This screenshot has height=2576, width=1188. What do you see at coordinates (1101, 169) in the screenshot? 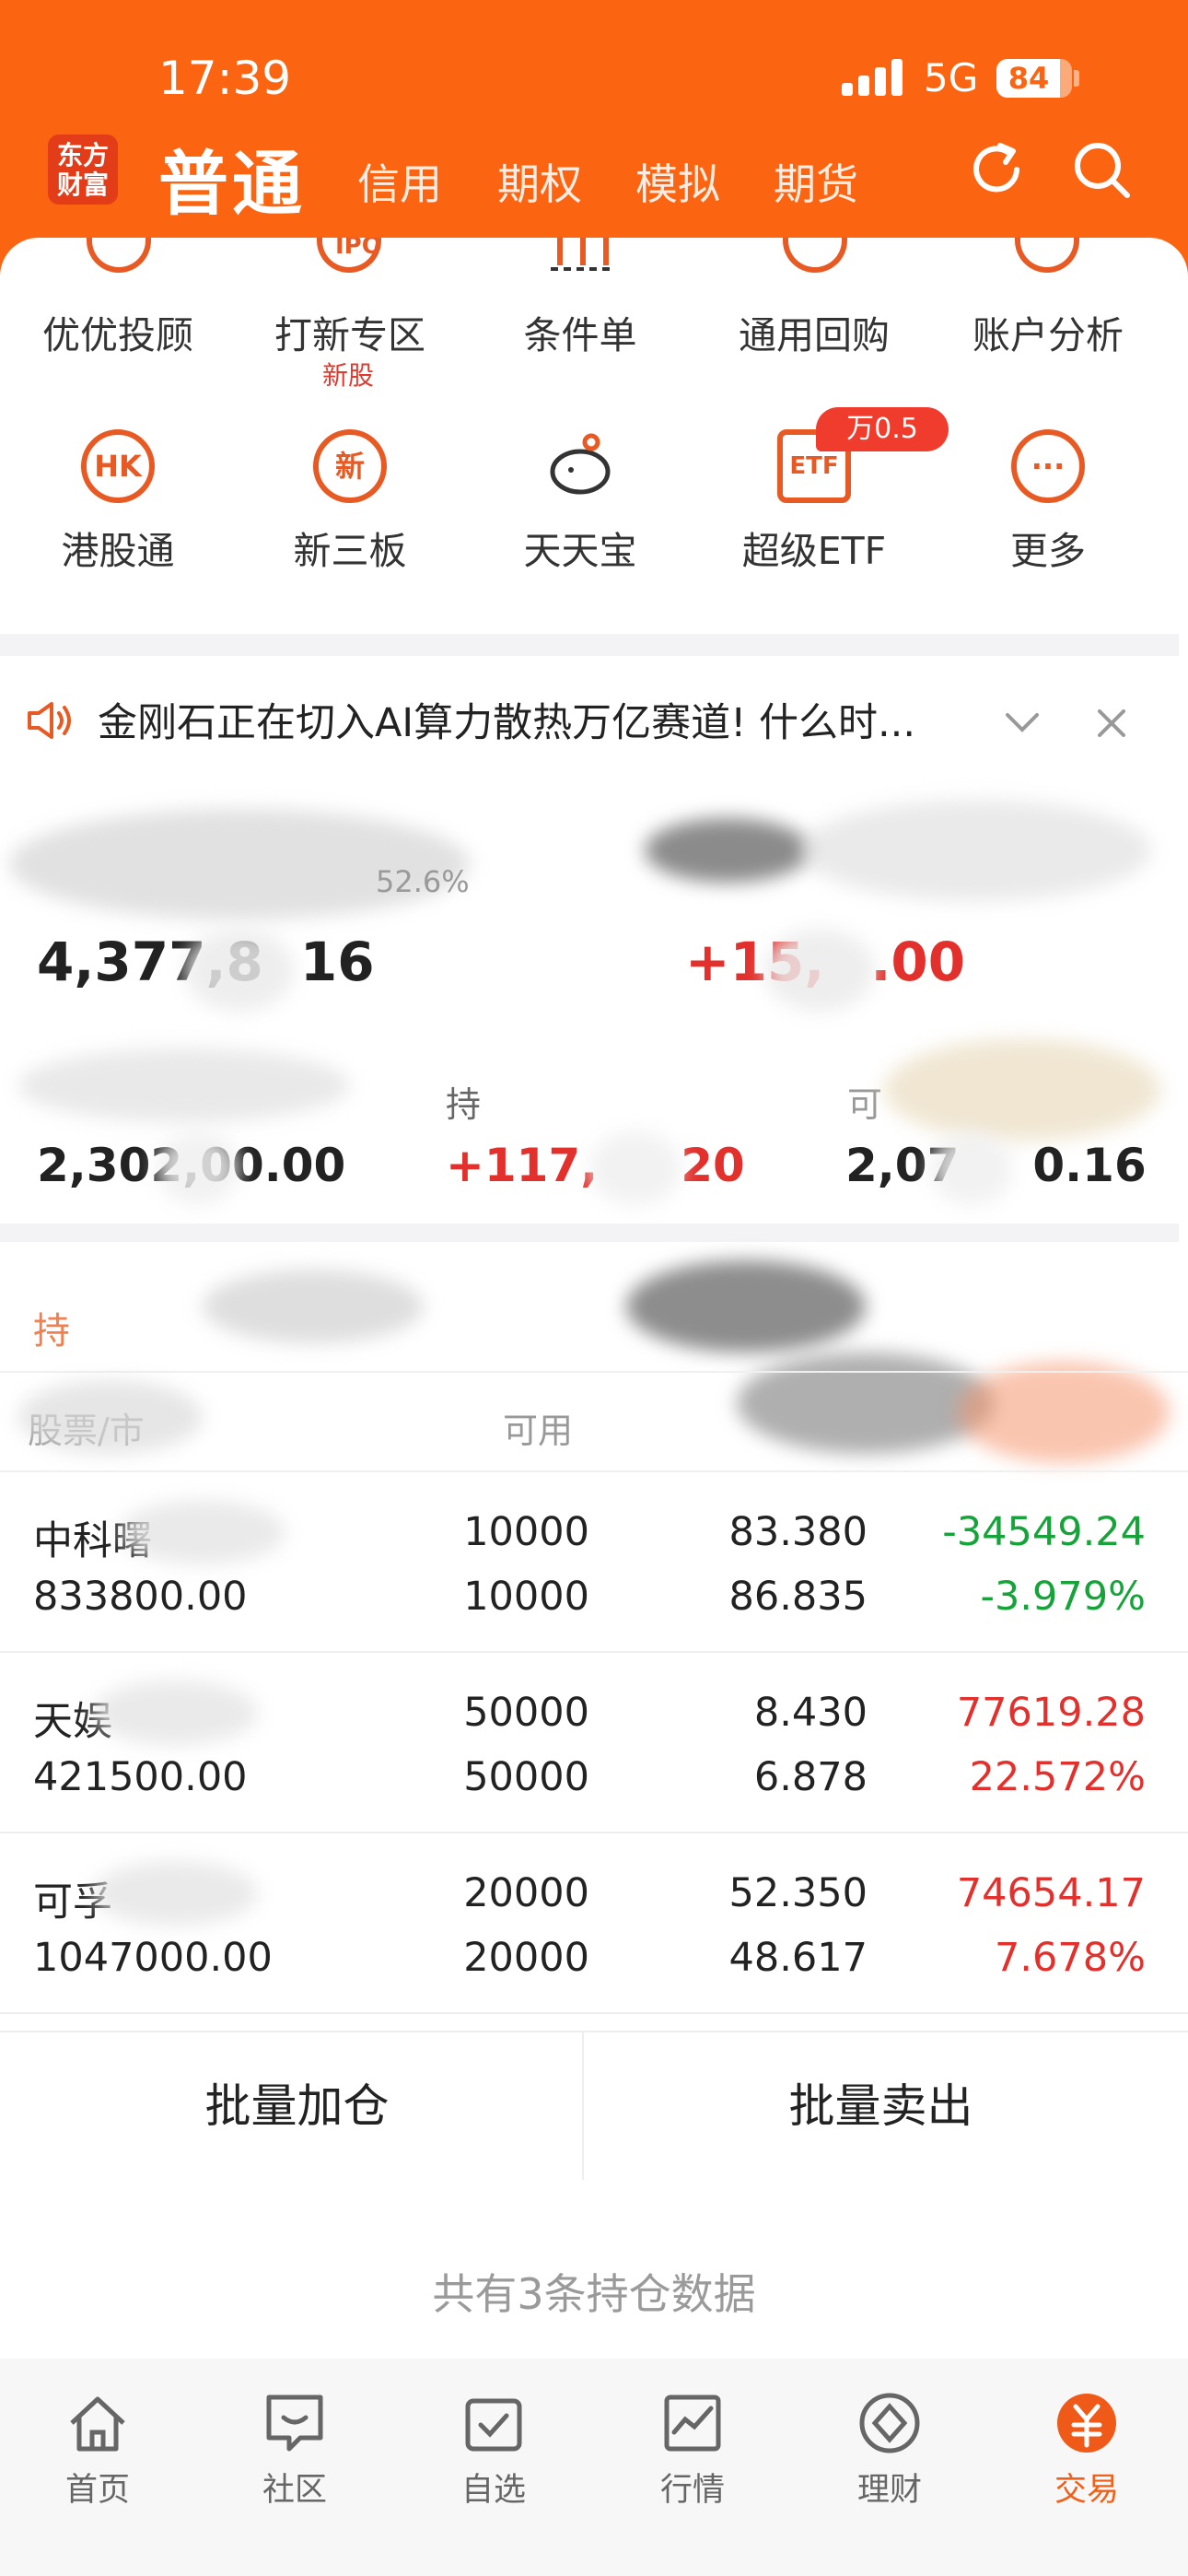
I see `search-icon` at bounding box center [1101, 169].